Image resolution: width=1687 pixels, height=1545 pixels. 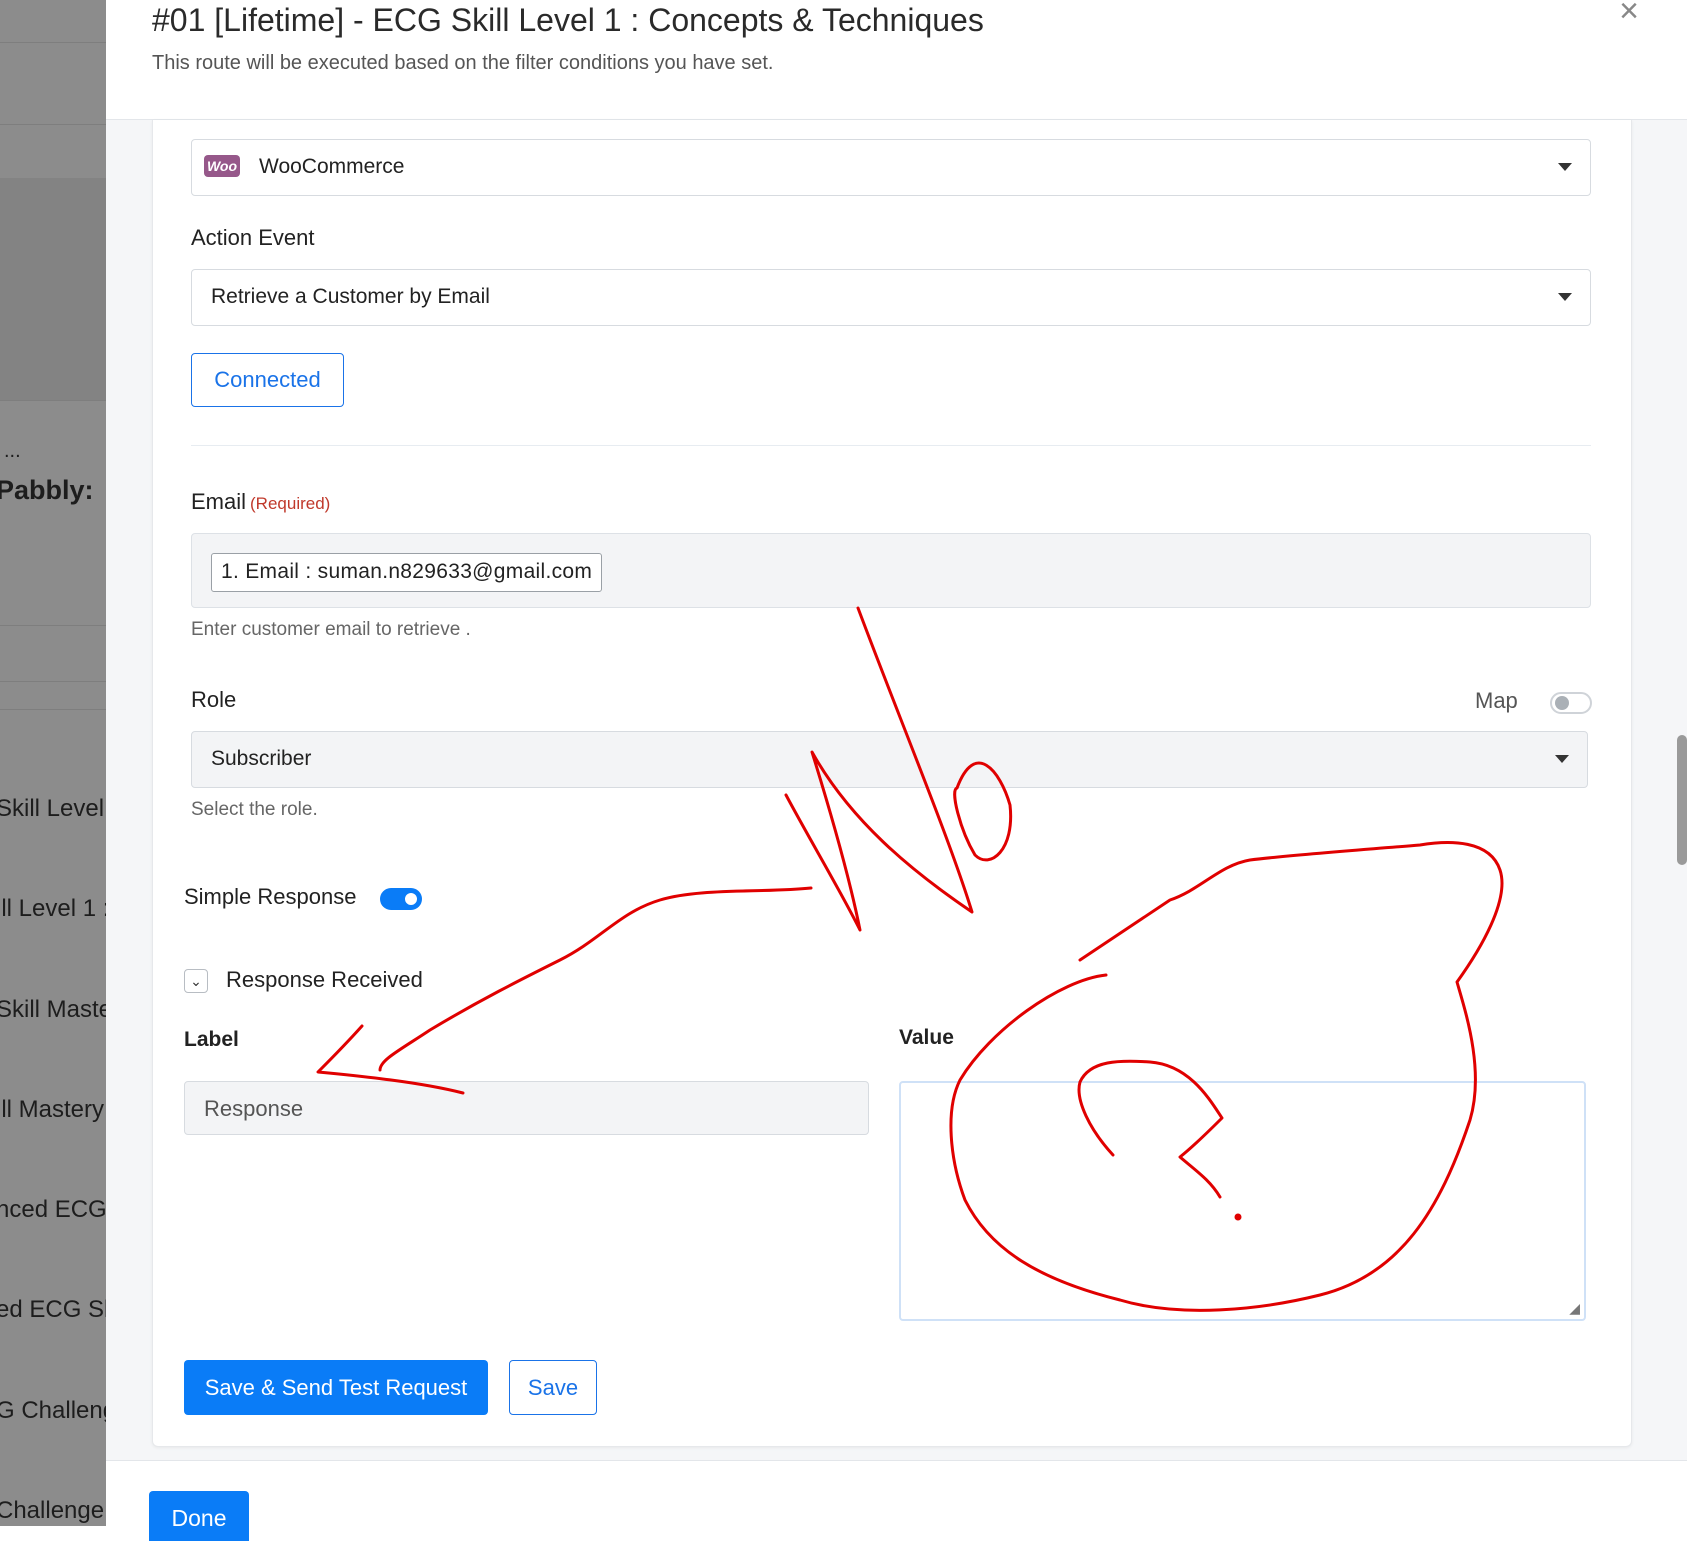 I want to click on app-select-value: WooCommerce, so click(x=332, y=166).